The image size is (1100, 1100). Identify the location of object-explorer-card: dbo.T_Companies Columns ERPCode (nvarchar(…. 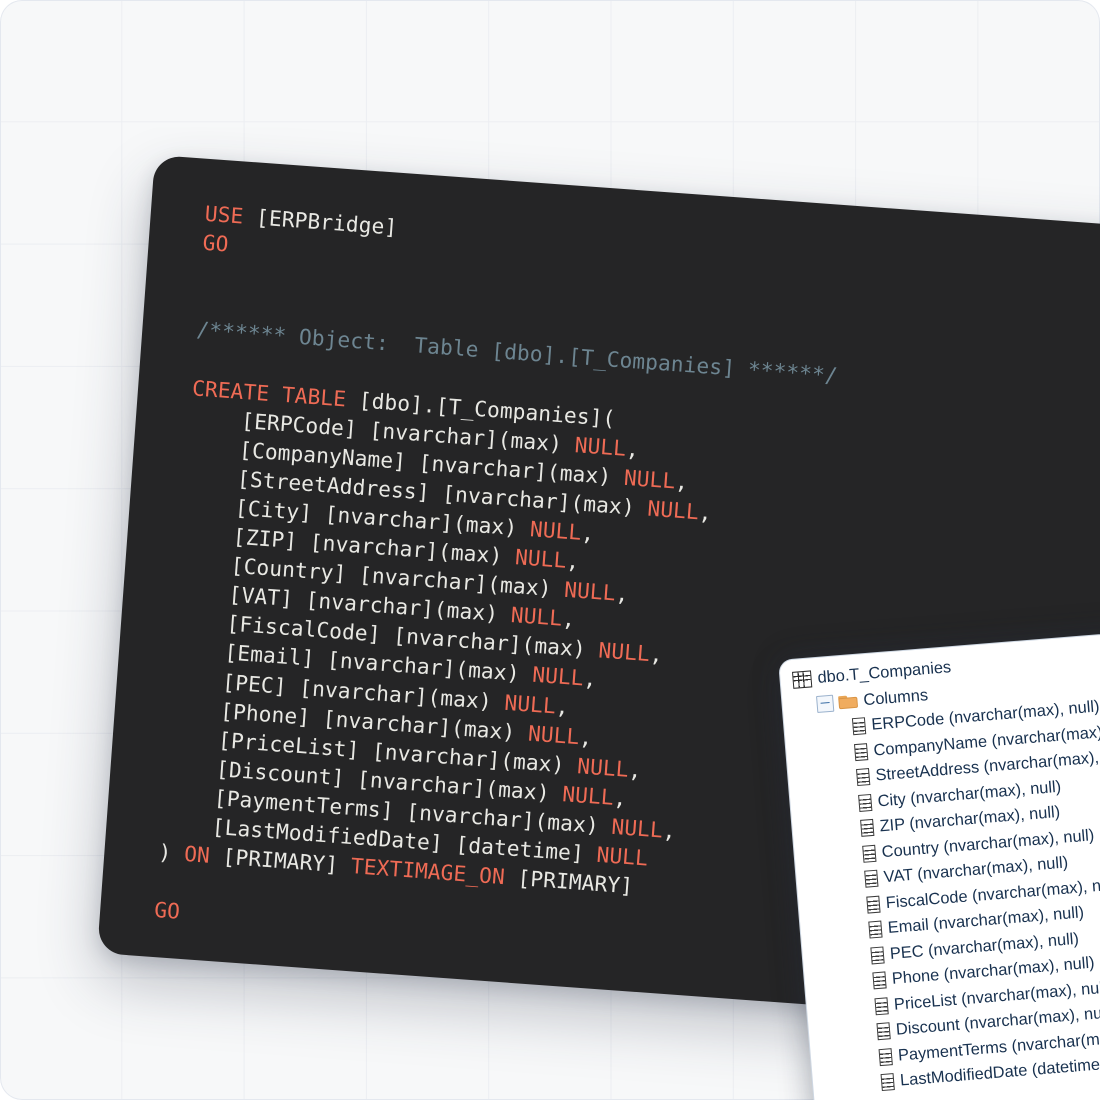
(939, 862).